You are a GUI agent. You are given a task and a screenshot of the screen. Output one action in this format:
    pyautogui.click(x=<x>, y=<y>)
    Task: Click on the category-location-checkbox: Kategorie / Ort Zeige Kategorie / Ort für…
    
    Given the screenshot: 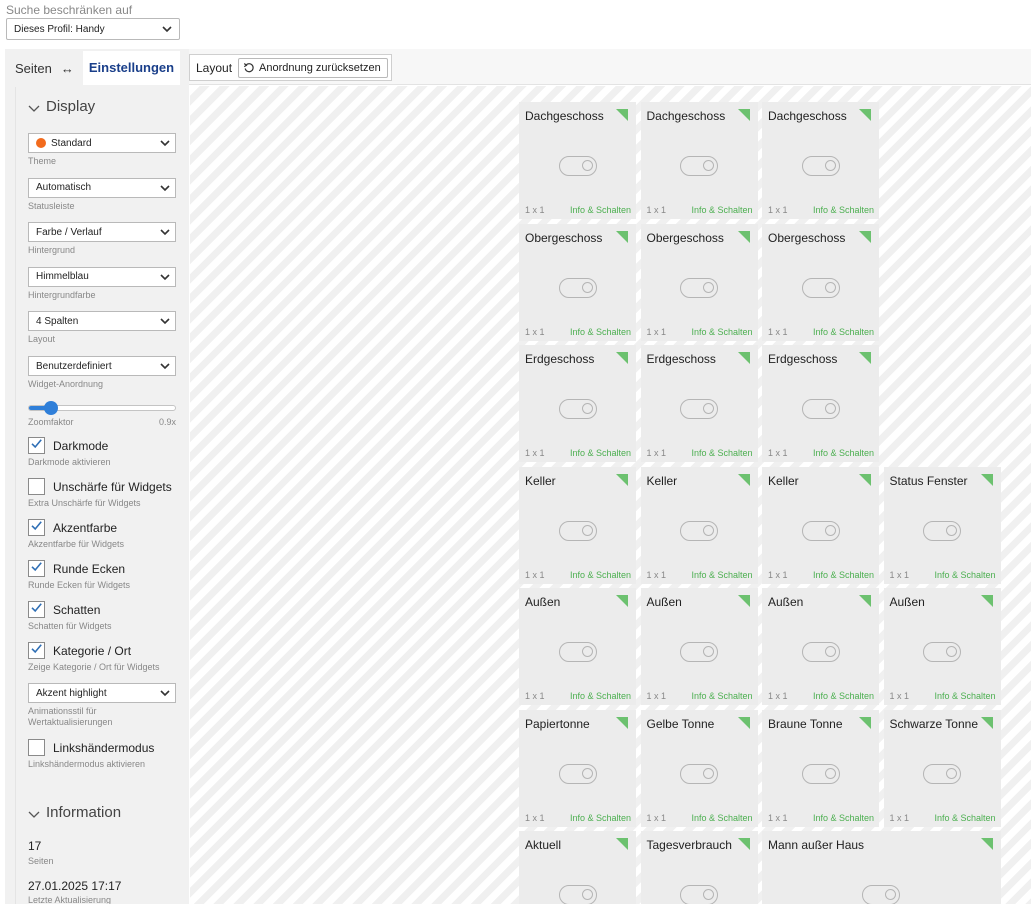 What is the action you would take?
    pyautogui.click(x=108, y=657)
    